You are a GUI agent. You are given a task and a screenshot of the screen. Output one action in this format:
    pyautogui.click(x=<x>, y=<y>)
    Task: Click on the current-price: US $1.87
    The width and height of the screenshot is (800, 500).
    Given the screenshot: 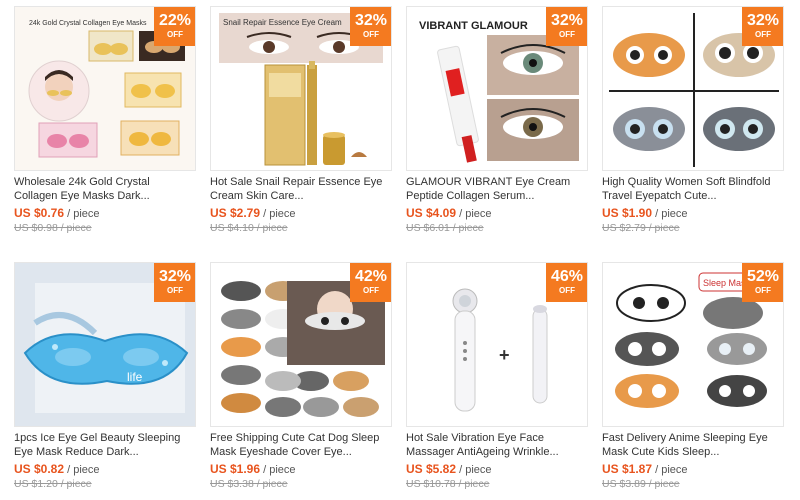 What is the action you would take?
    pyautogui.click(x=627, y=469)
    